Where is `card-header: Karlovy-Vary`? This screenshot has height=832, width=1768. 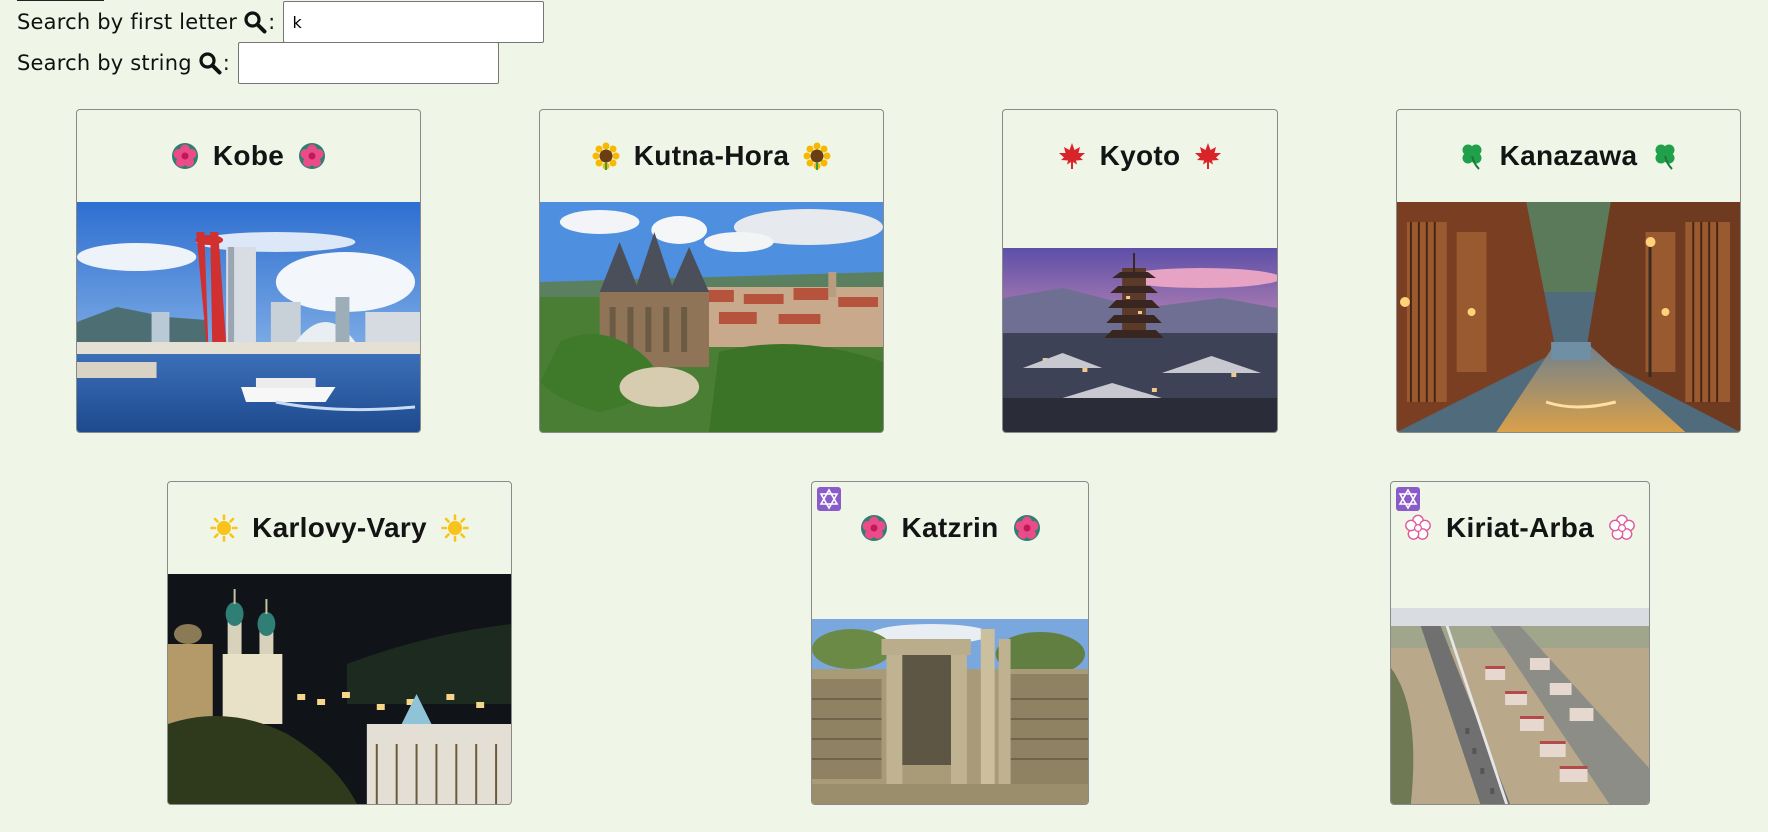 card-header: Karlovy-Vary is located at coordinates (339, 528).